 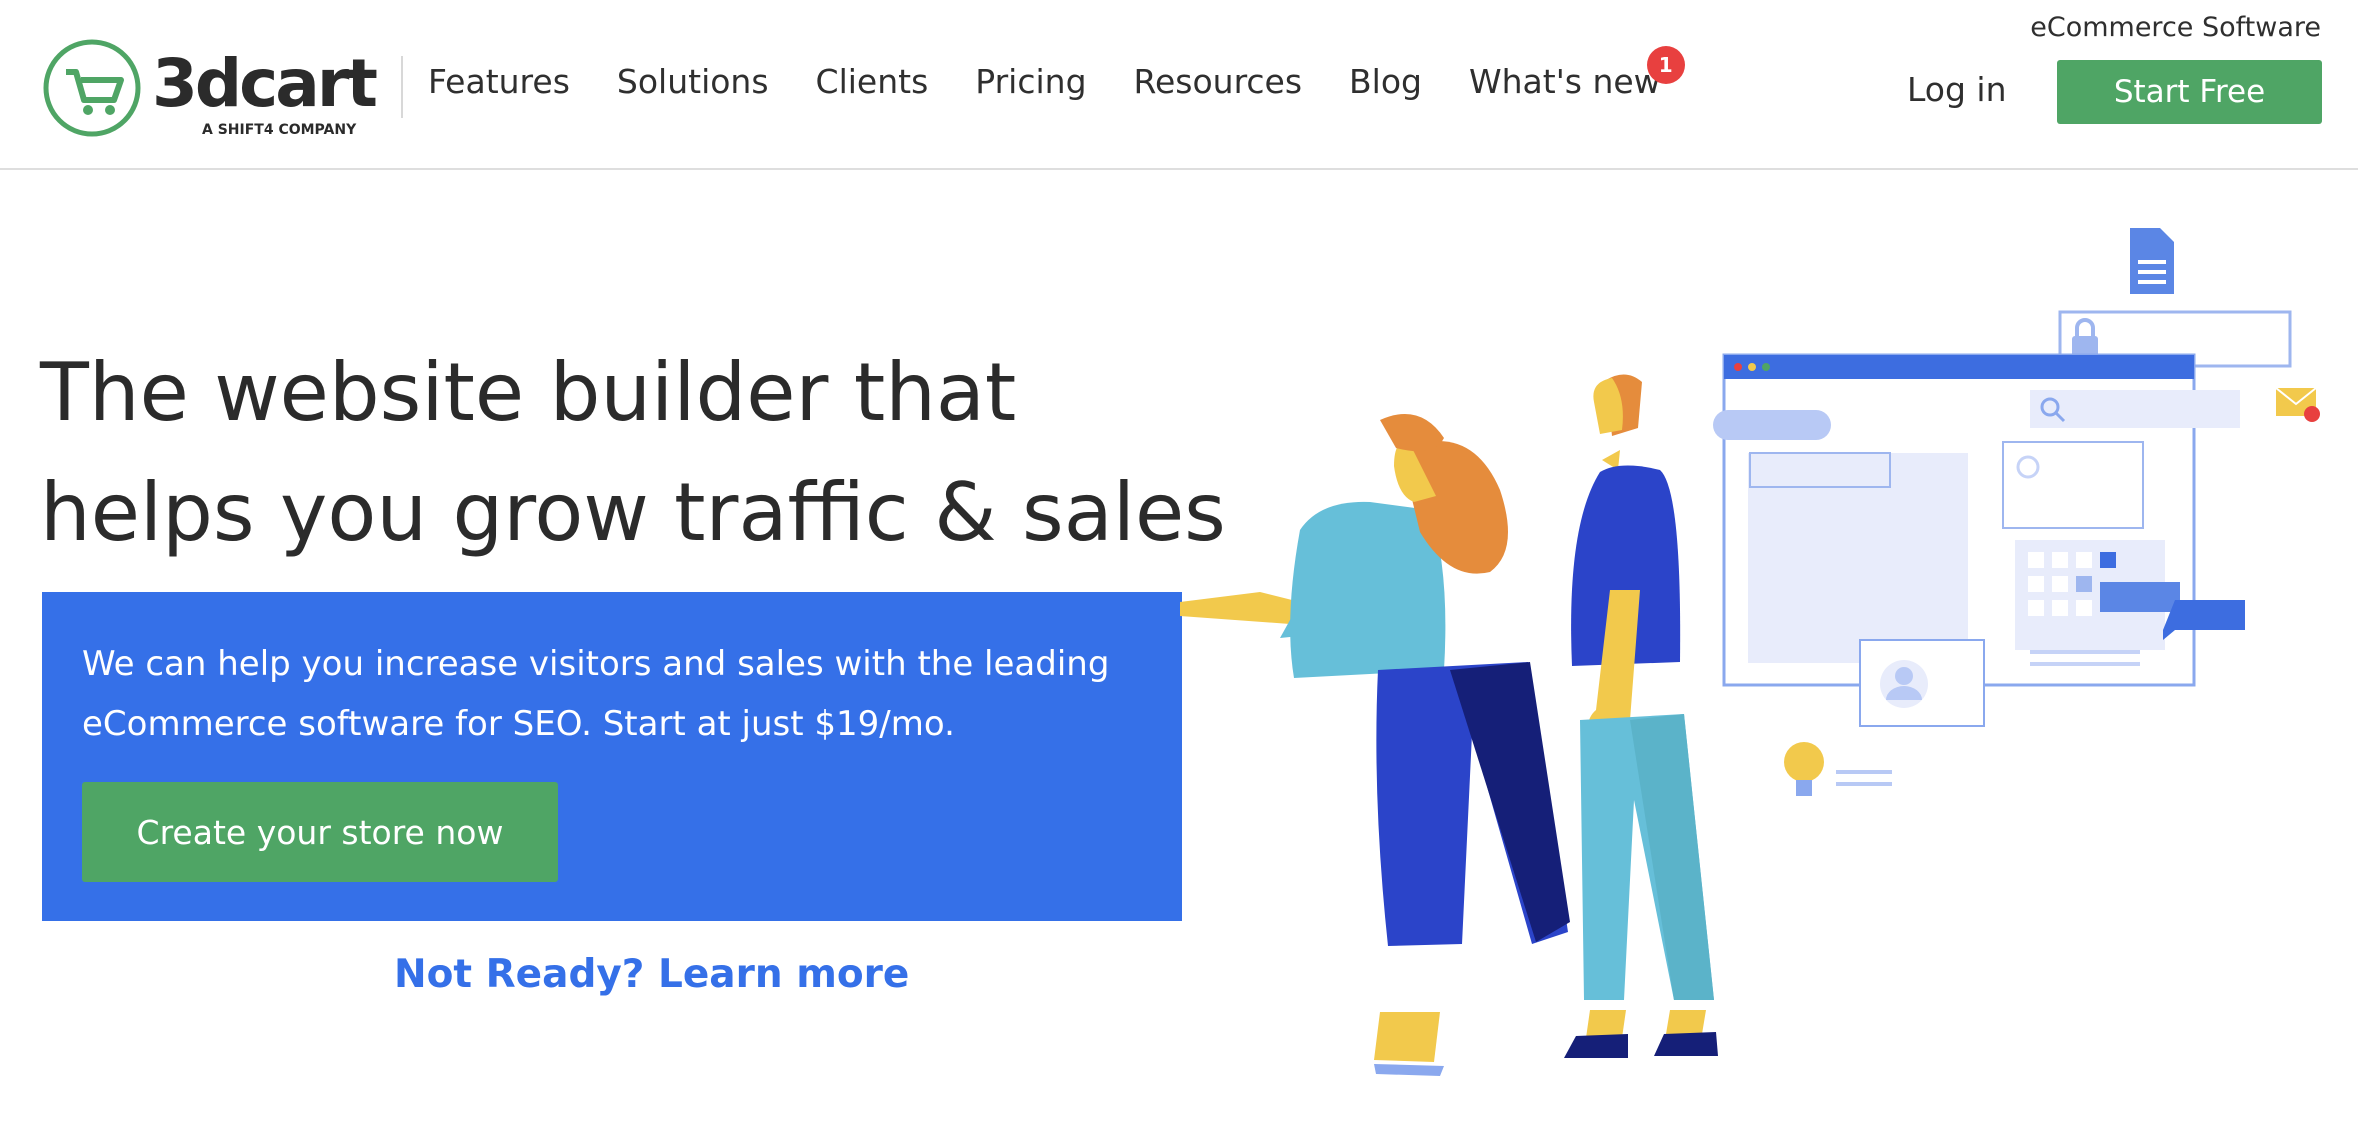 What do you see at coordinates (1385, 81) in the screenshot?
I see `nav-blog: Blog` at bounding box center [1385, 81].